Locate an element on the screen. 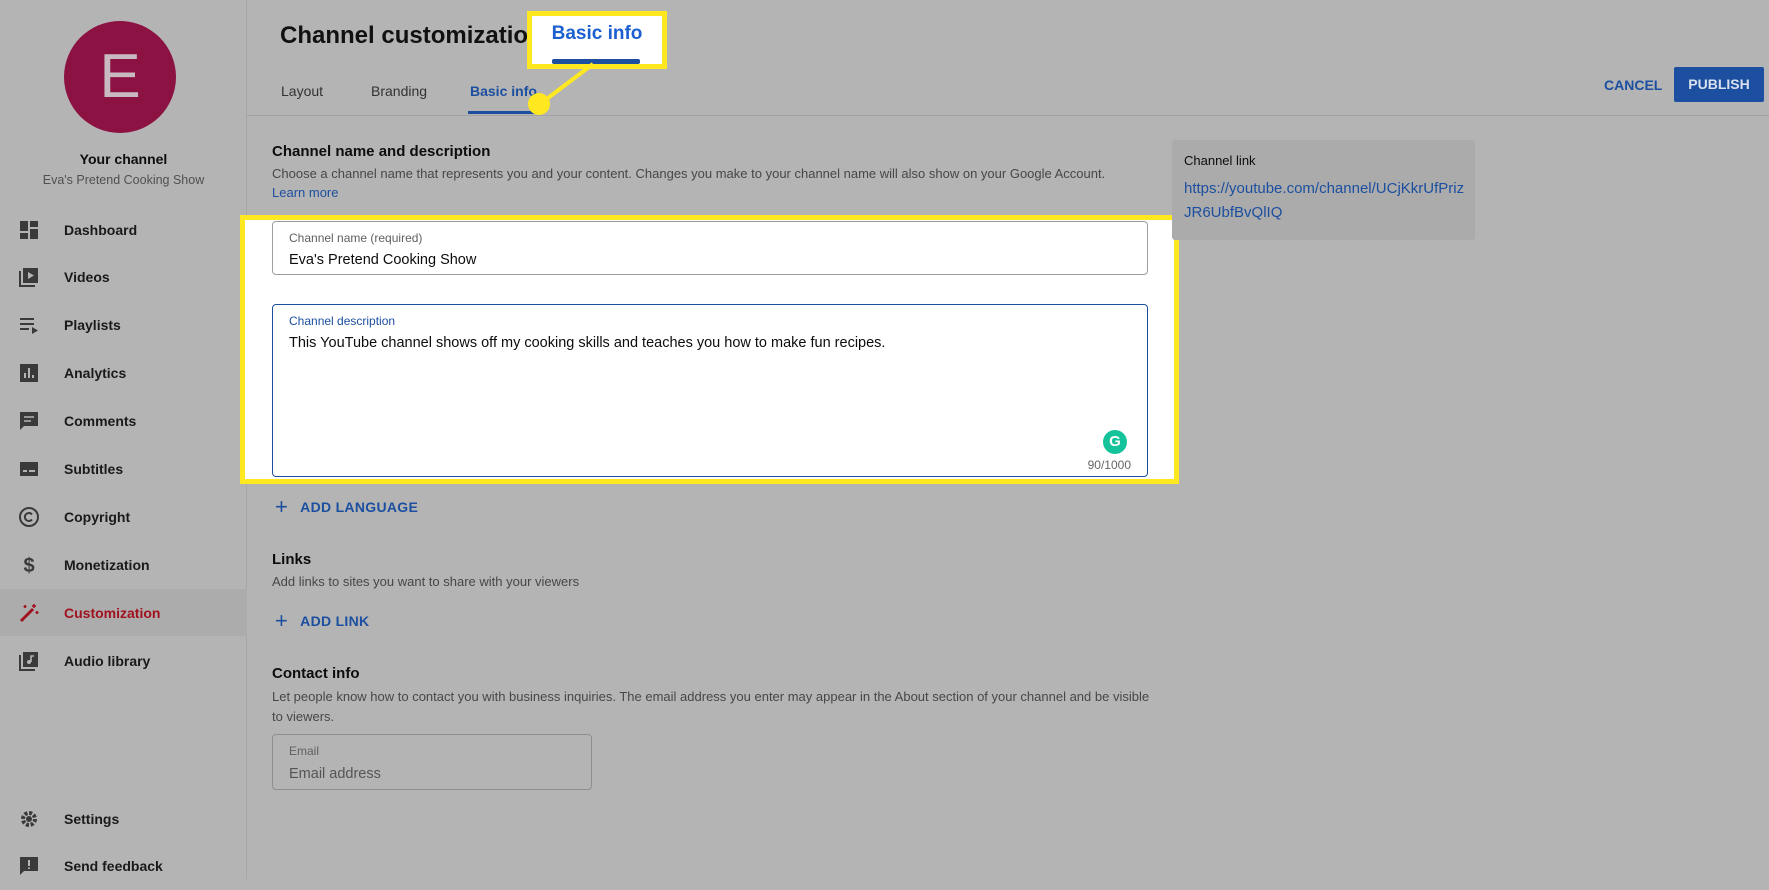  copyright-icon is located at coordinates (29, 517).